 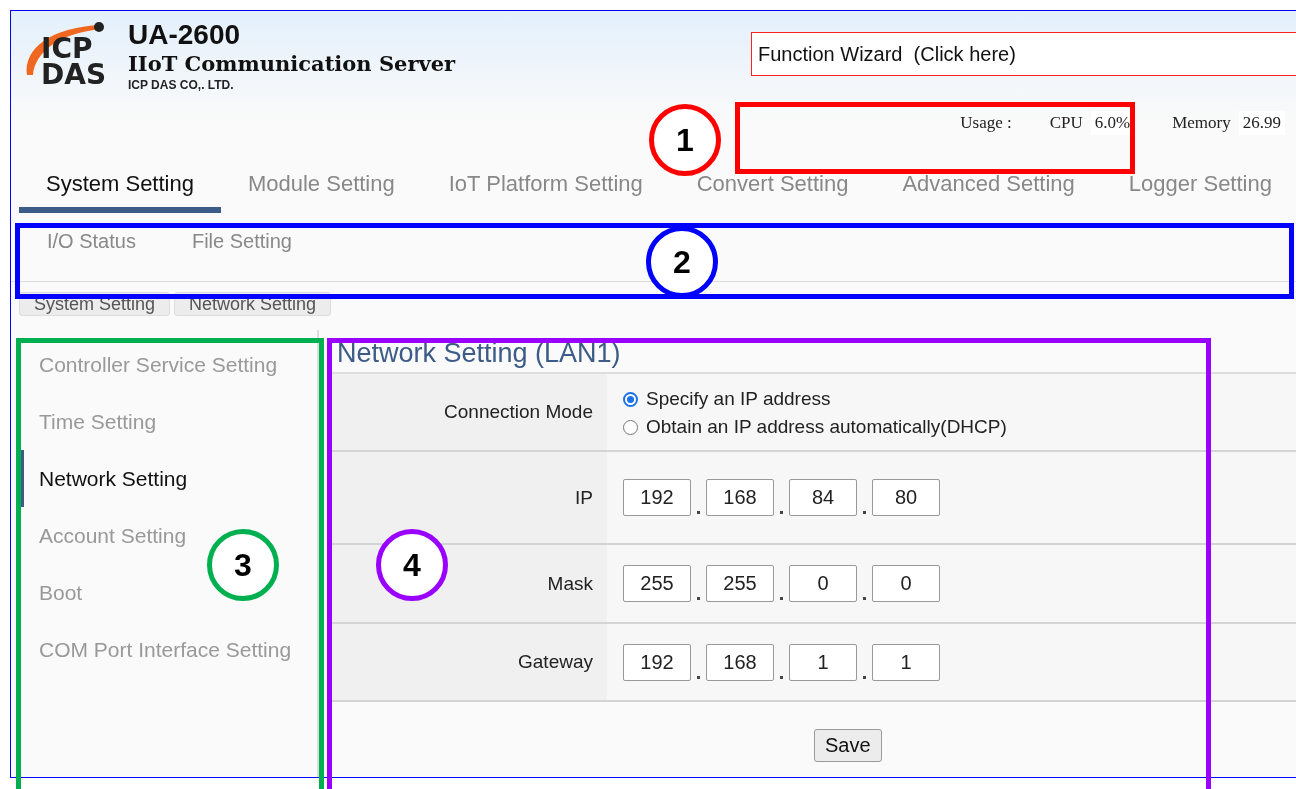 I want to click on field-label: IP, so click(x=584, y=497).